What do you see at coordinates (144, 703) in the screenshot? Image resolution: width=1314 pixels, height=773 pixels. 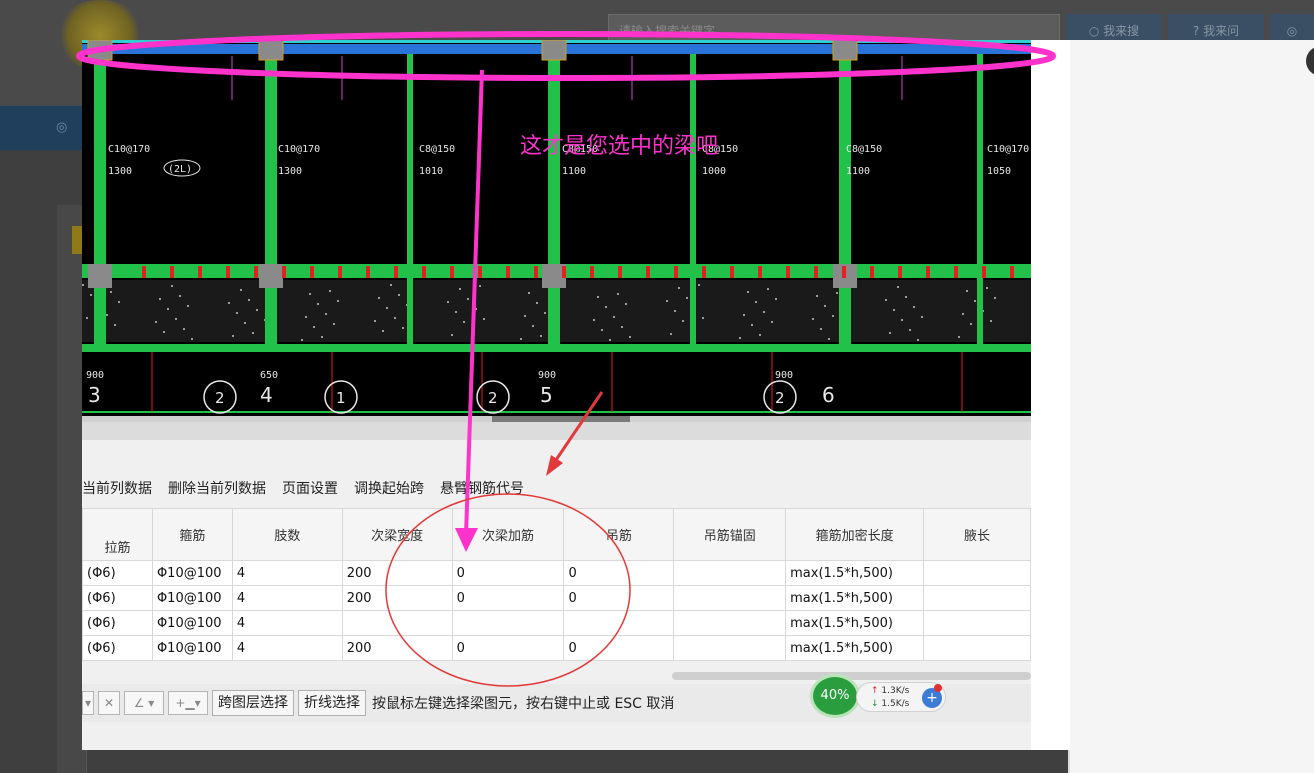 I see `angle-select-icon: ∠ ▾` at bounding box center [144, 703].